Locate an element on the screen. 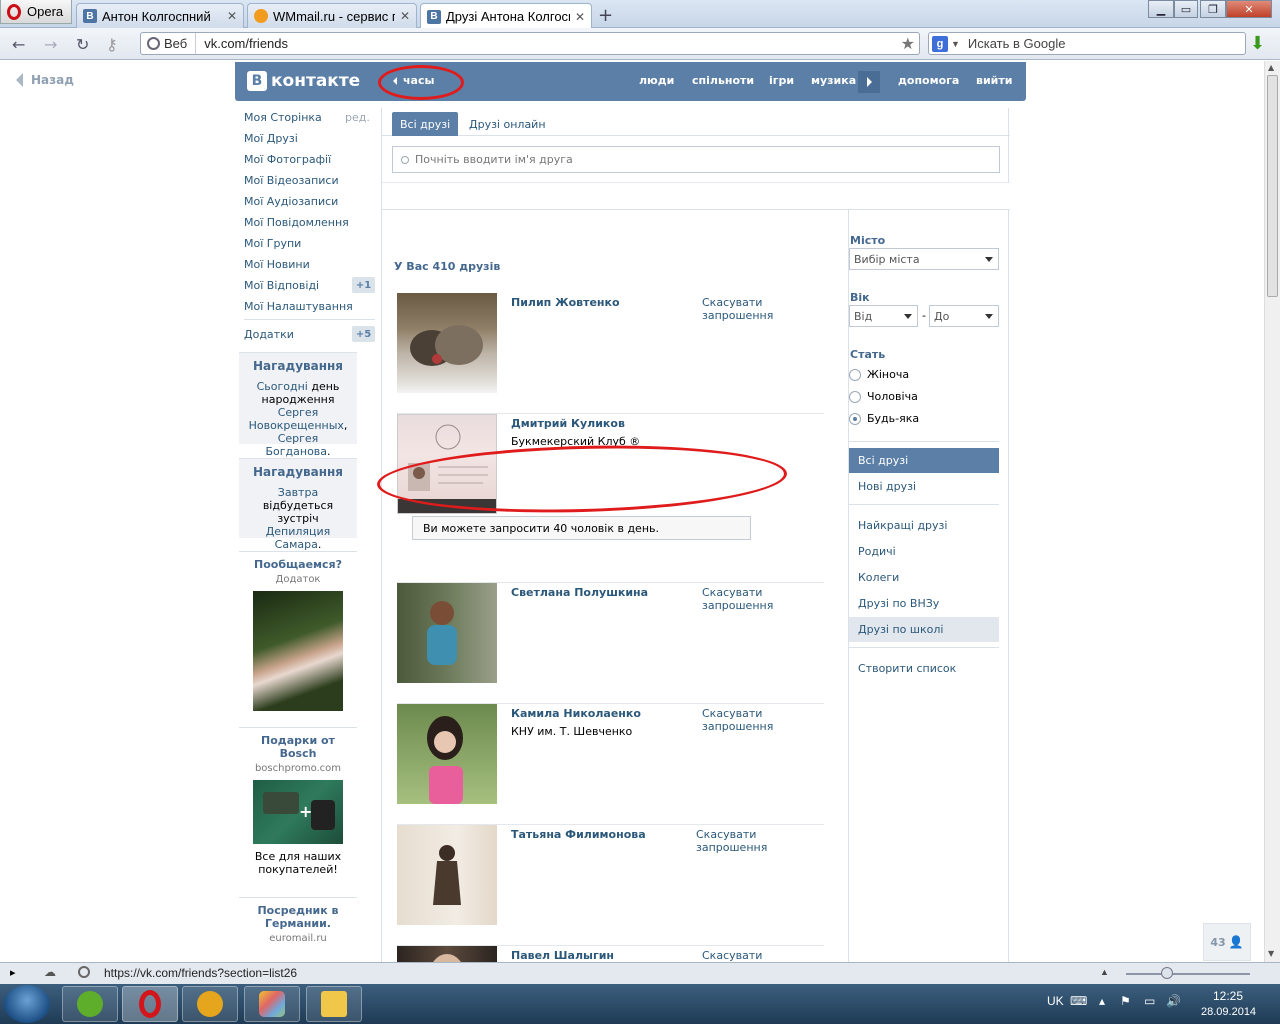 This screenshot has height=1024, width=1280. back-link: Назад is located at coordinates (45, 80).